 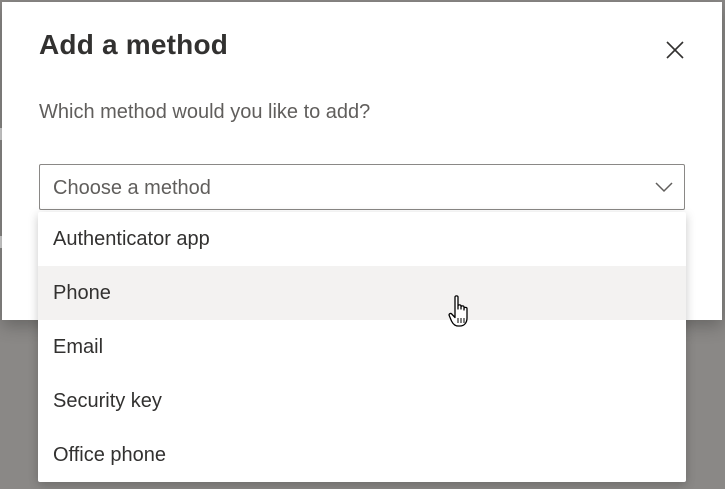 I want to click on close-button, so click(x=675, y=50).